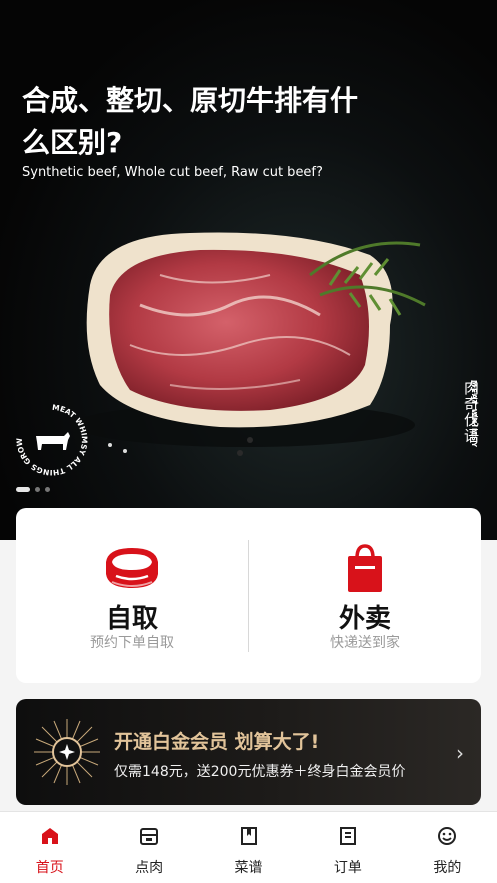 Image resolution: width=497 pixels, height=883 pixels. I want to click on profile-smile-icon, so click(447, 836).